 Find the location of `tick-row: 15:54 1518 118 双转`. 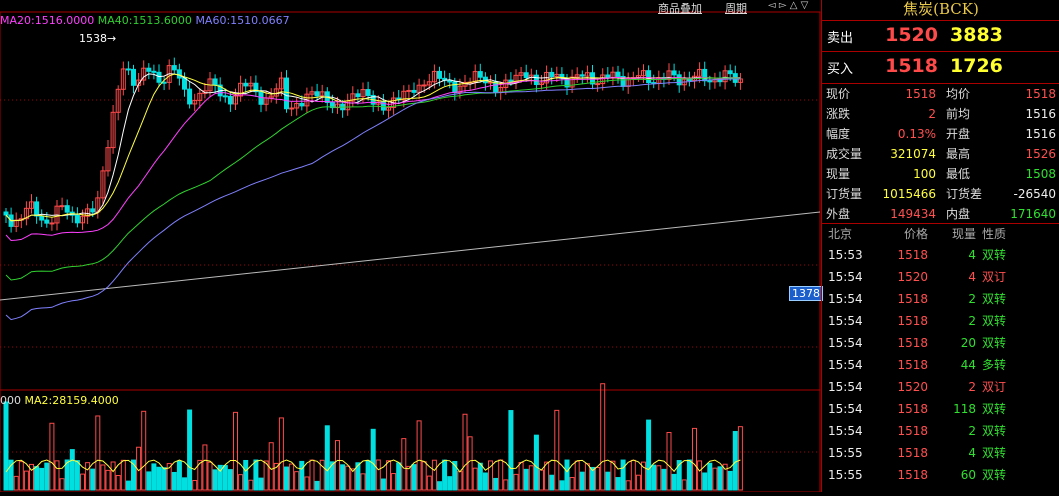

tick-row: 15:54 1518 118 双转 is located at coordinates (940, 409).